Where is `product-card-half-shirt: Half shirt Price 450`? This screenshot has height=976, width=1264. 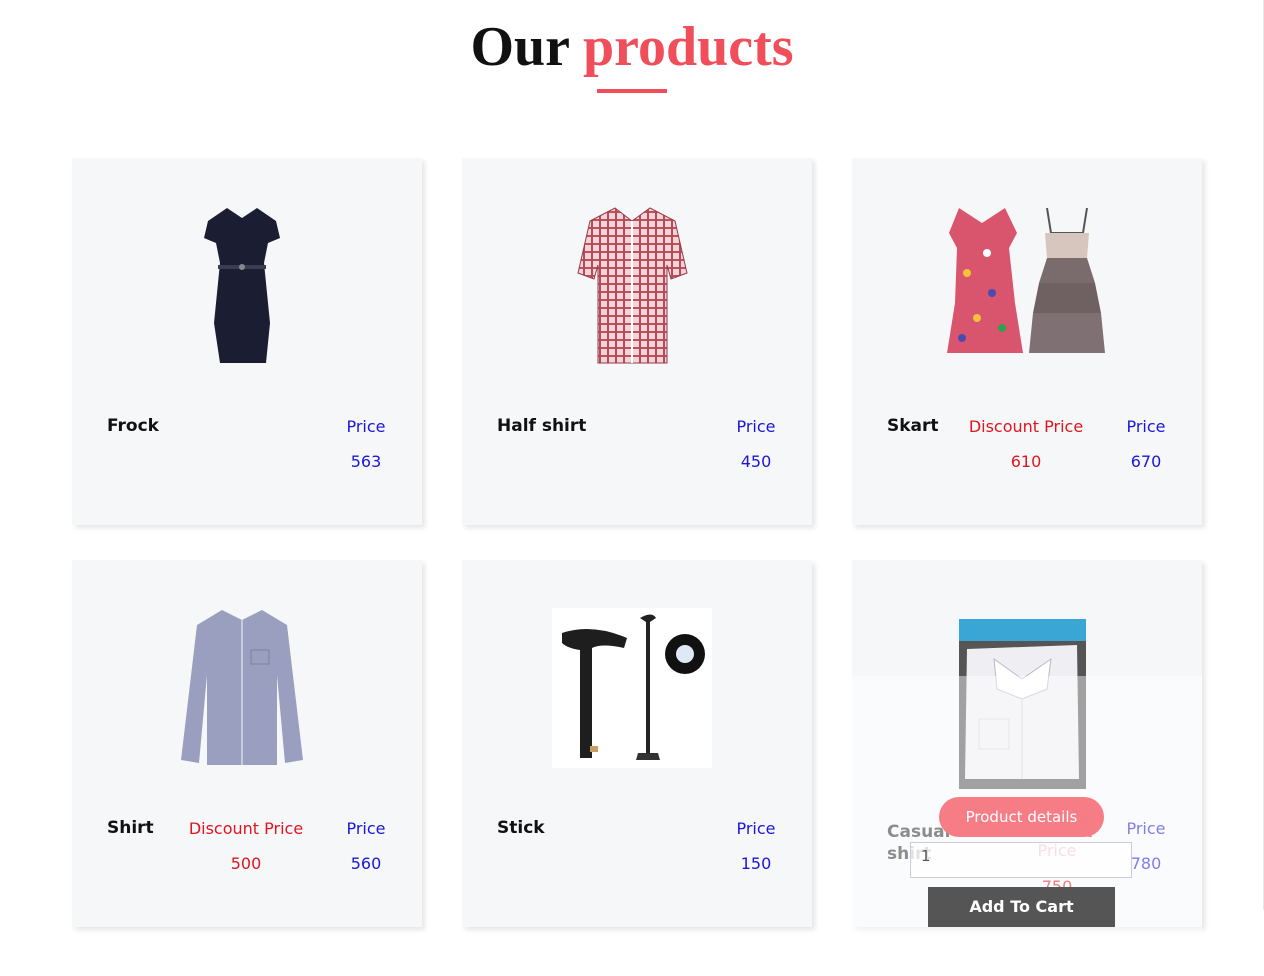 product-card-half-shirt: Half shirt Price 450 is located at coordinates (637, 341).